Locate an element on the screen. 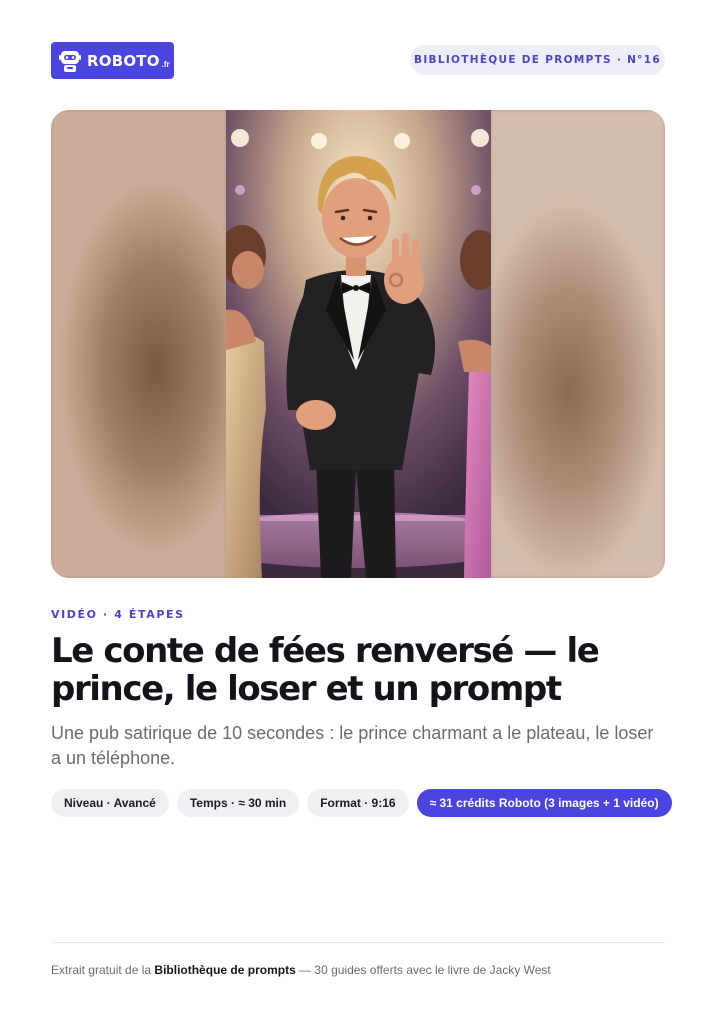 The height and width of the screenshot is (1015, 716). series-badge: BIBLIOTHÈQUE DE PROMPTS · N°16 is located at coordinates (537, 60).